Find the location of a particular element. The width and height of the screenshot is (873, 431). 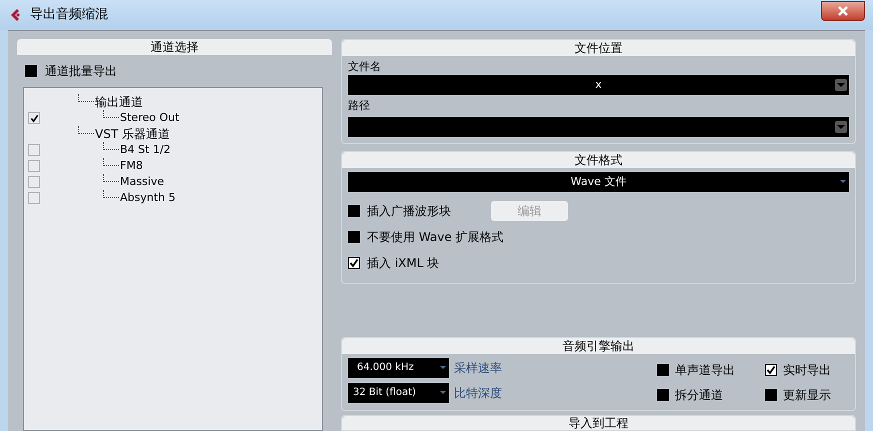

tree-item: Stereo Out is located at coordinates (150, 118).